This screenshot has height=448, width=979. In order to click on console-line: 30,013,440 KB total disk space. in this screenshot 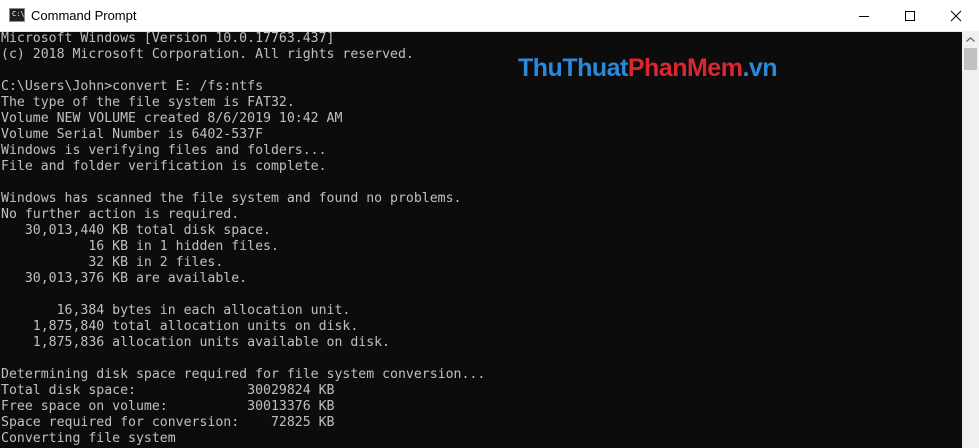, I will do `click(136, 230)`.